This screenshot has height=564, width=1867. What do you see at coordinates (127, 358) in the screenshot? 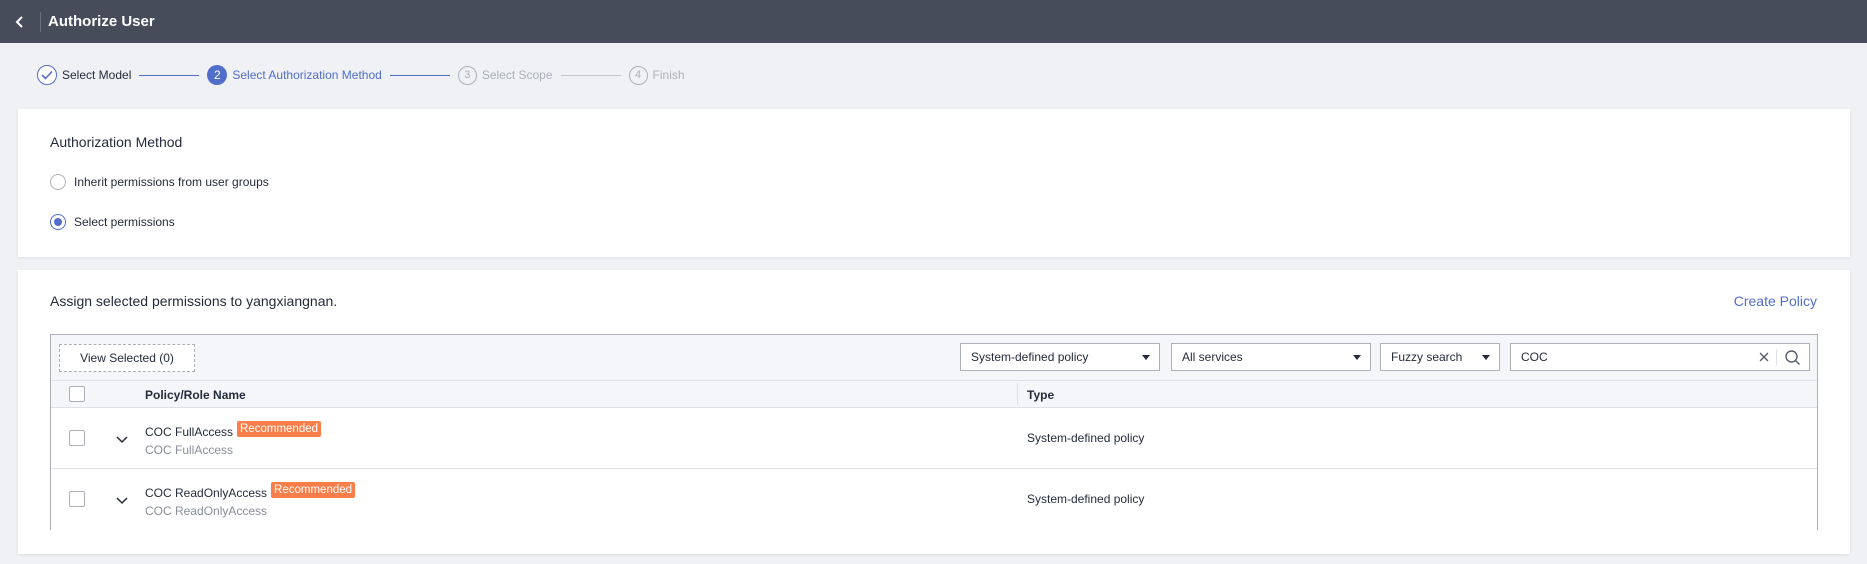
I see `view-selected-button: View Selected (0)` at bounding box center [127, 358].